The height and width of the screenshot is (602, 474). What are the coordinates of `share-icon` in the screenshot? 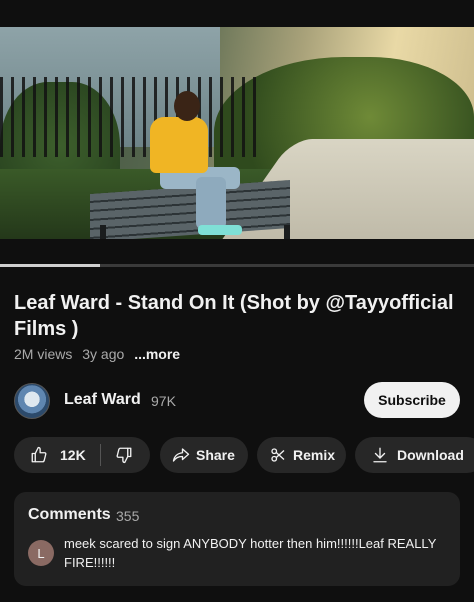 It's located at (181, 455).